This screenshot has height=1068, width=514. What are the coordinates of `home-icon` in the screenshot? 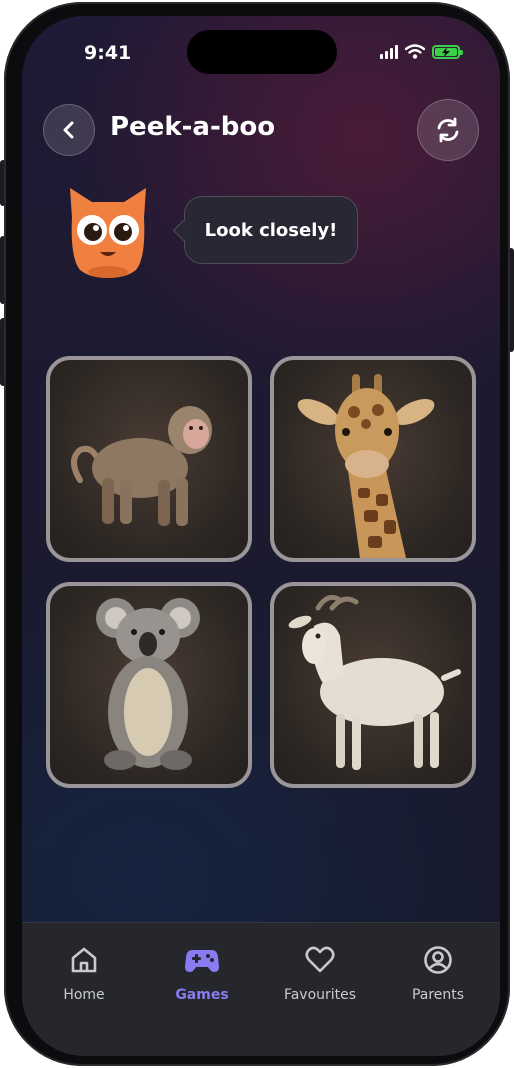 It's located at (84, 960).